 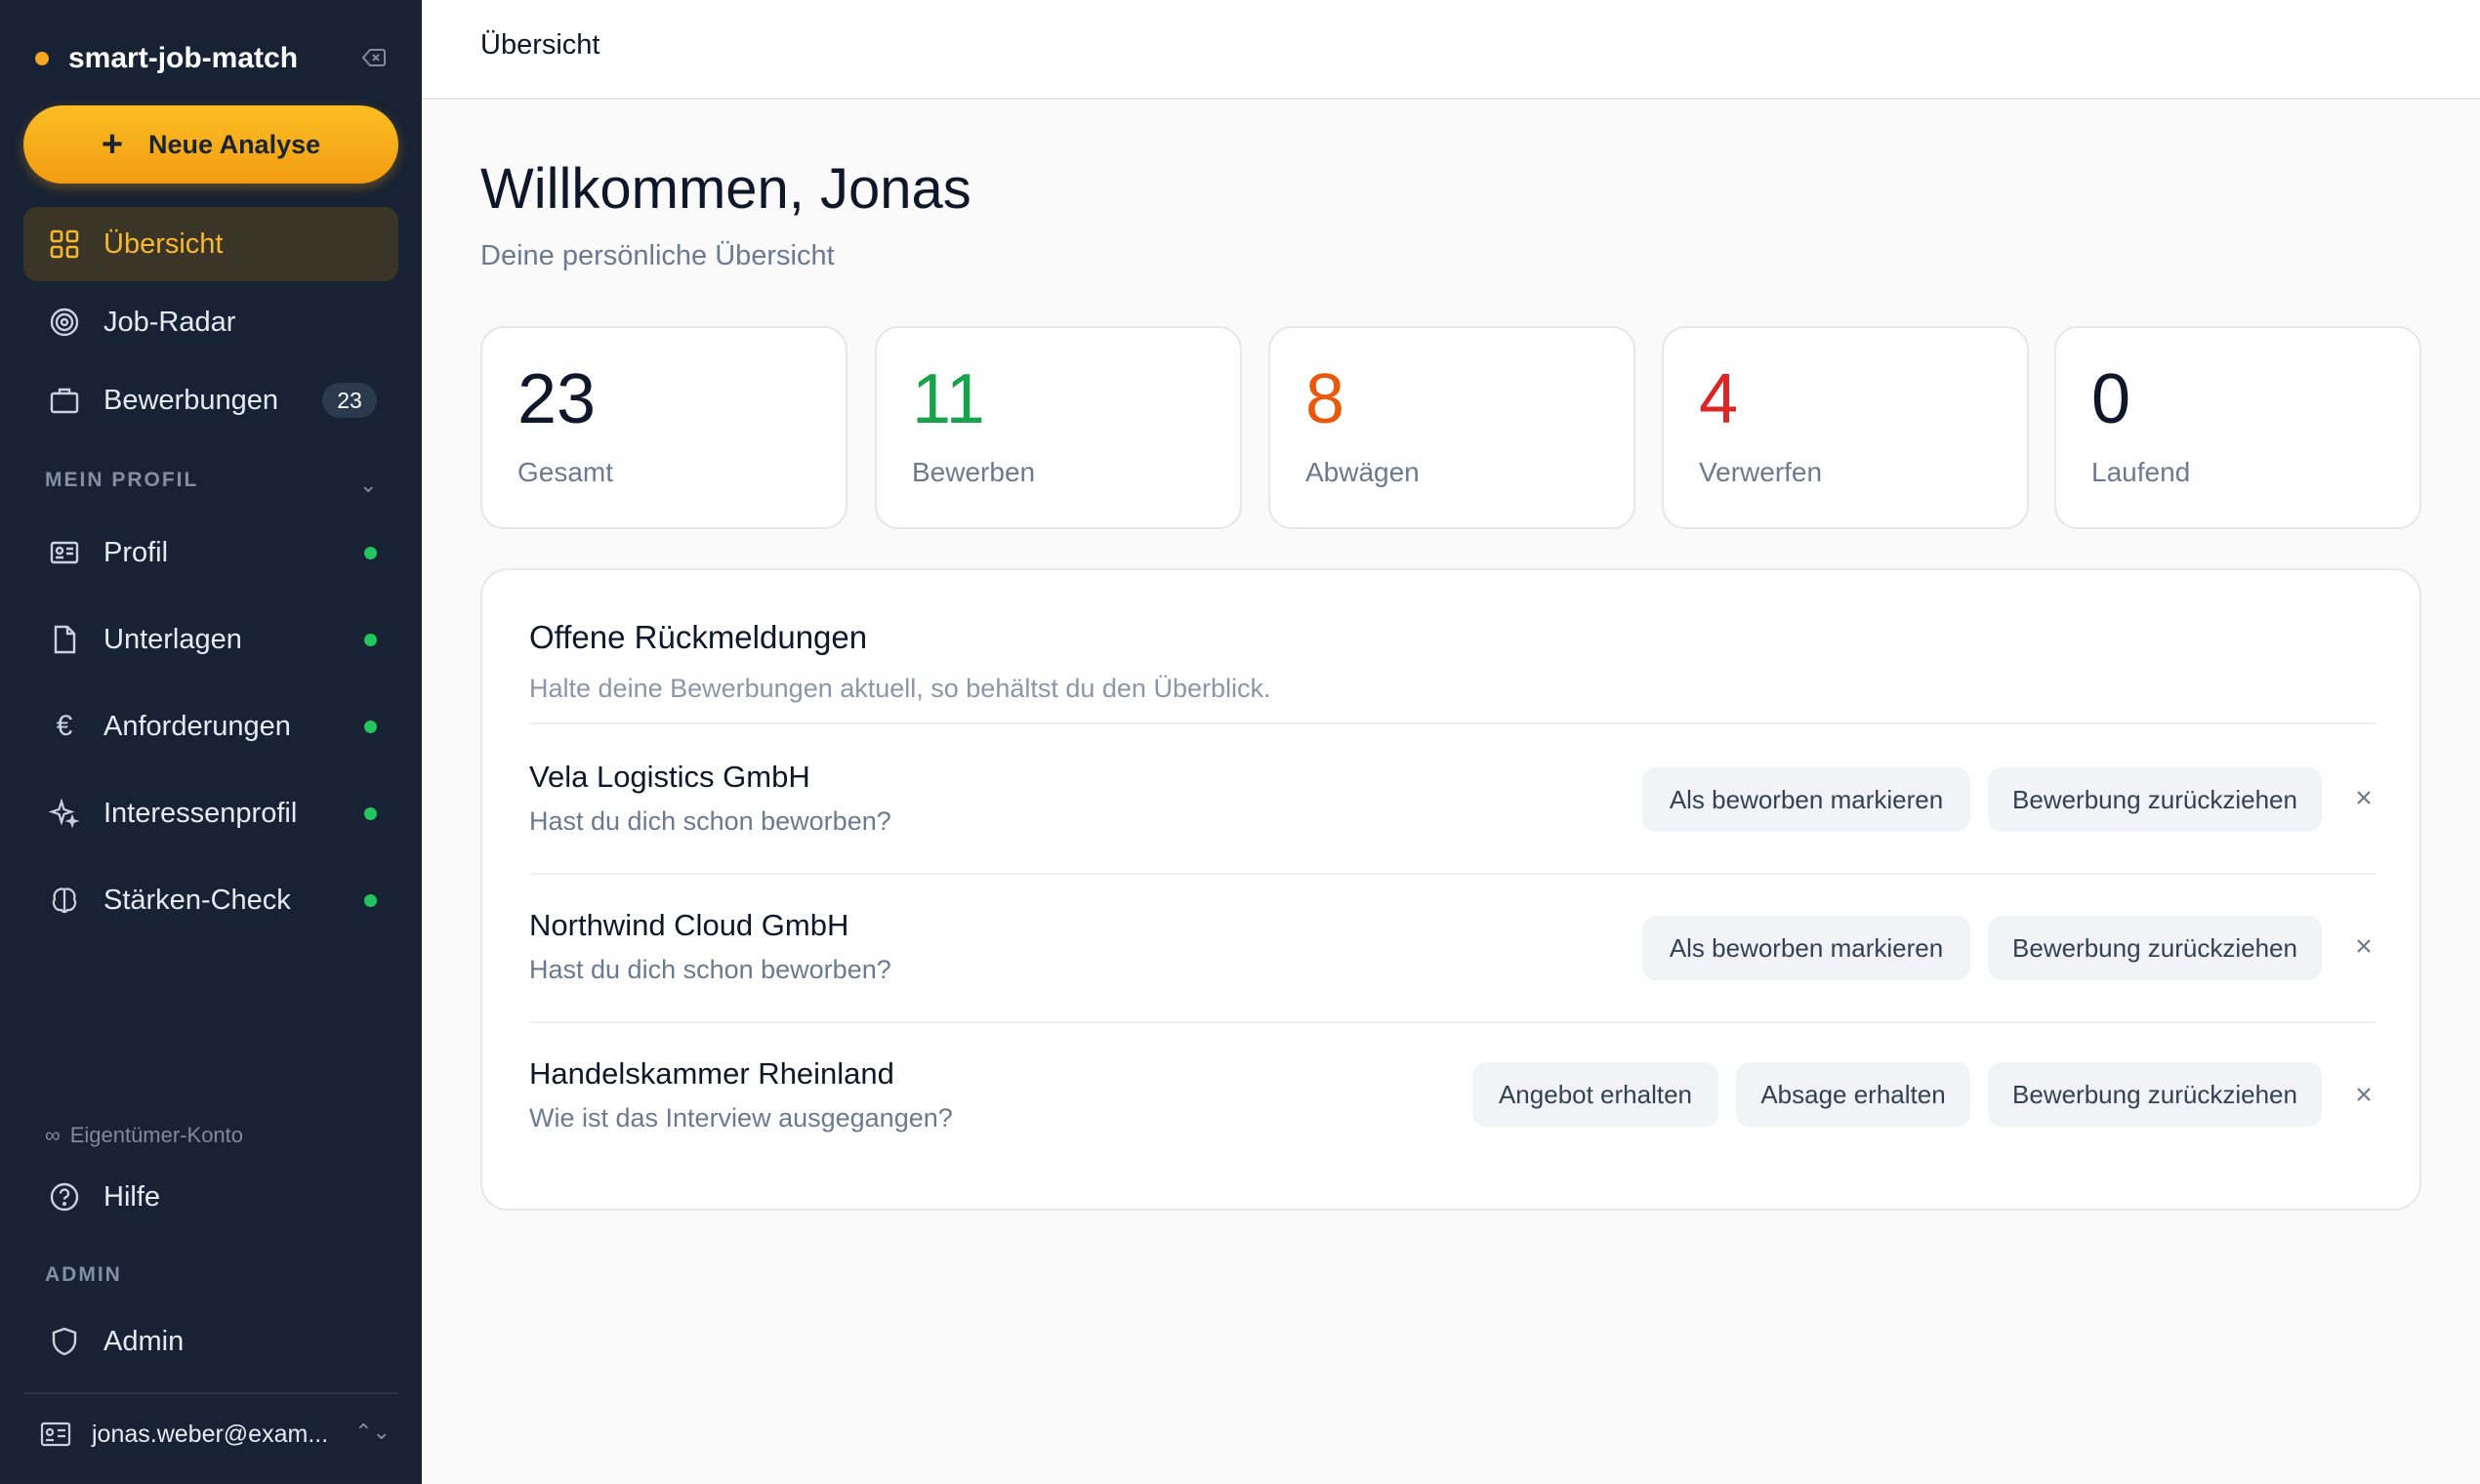 What do you see at coordinates (42, 59) in the screenshot?
I see `brand-dot` at bounding box center [42, 59].